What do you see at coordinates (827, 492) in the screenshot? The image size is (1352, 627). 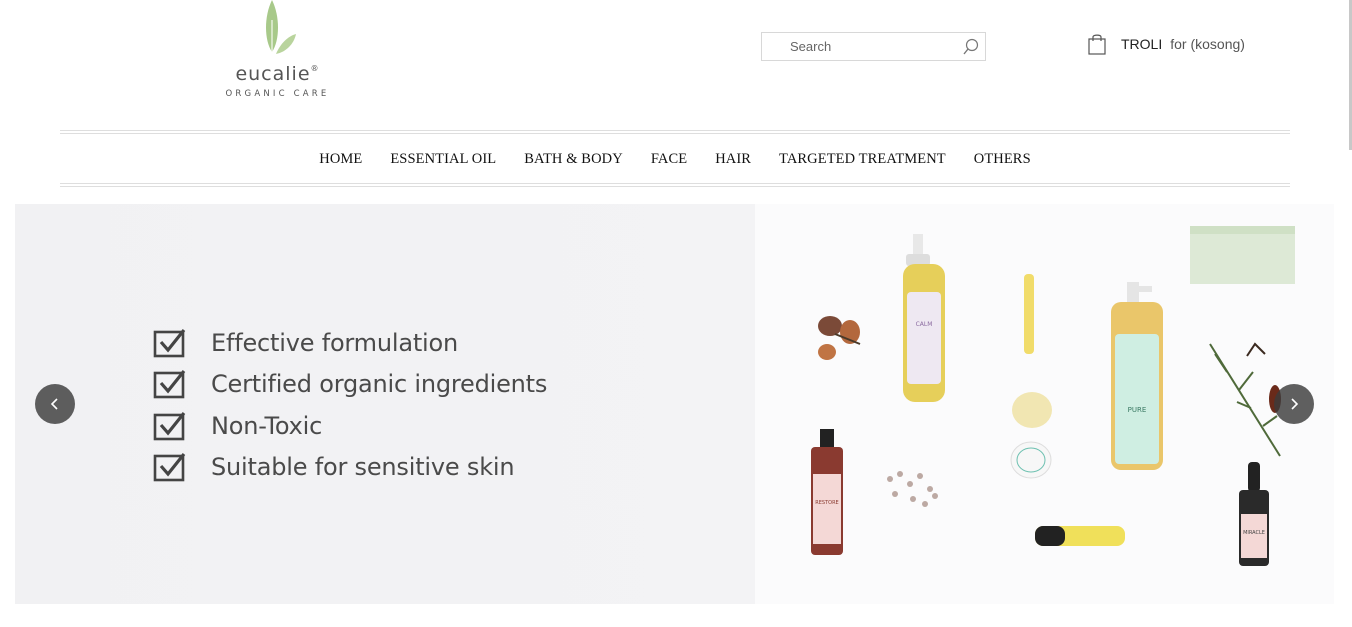 I see `restore-serum-bottle-image: RESTORE` at bounding box center [827, 492].